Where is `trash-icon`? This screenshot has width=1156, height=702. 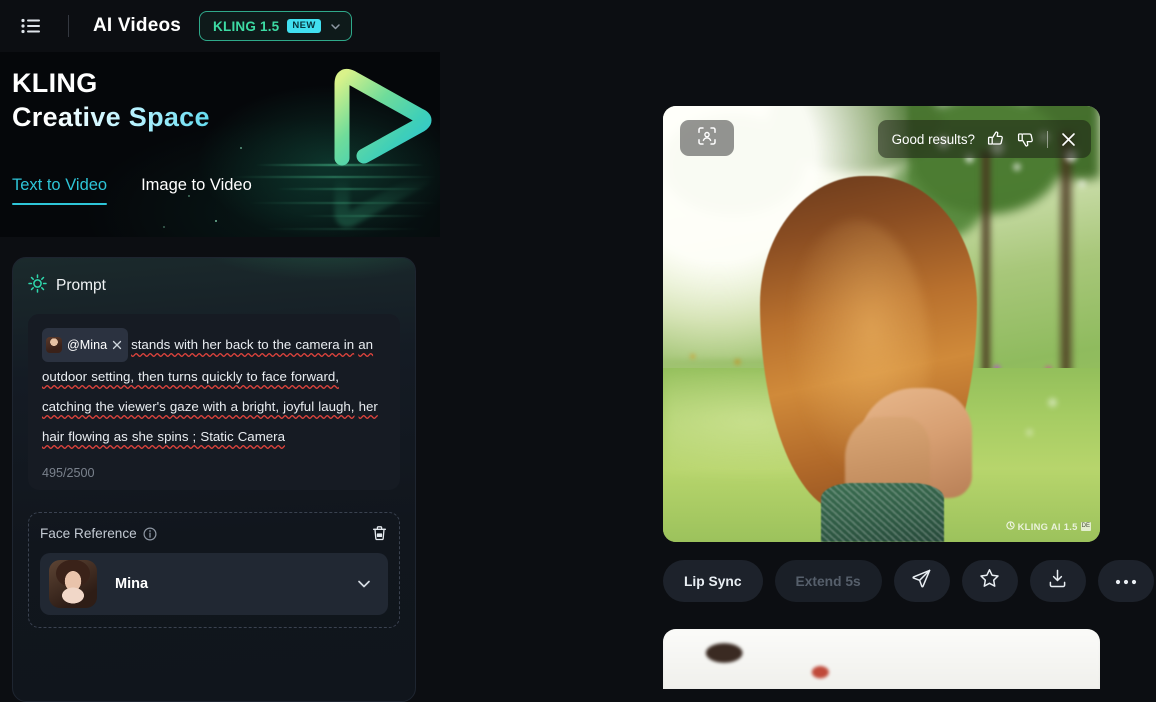
trash-icon is located at coordinates (379, 533).